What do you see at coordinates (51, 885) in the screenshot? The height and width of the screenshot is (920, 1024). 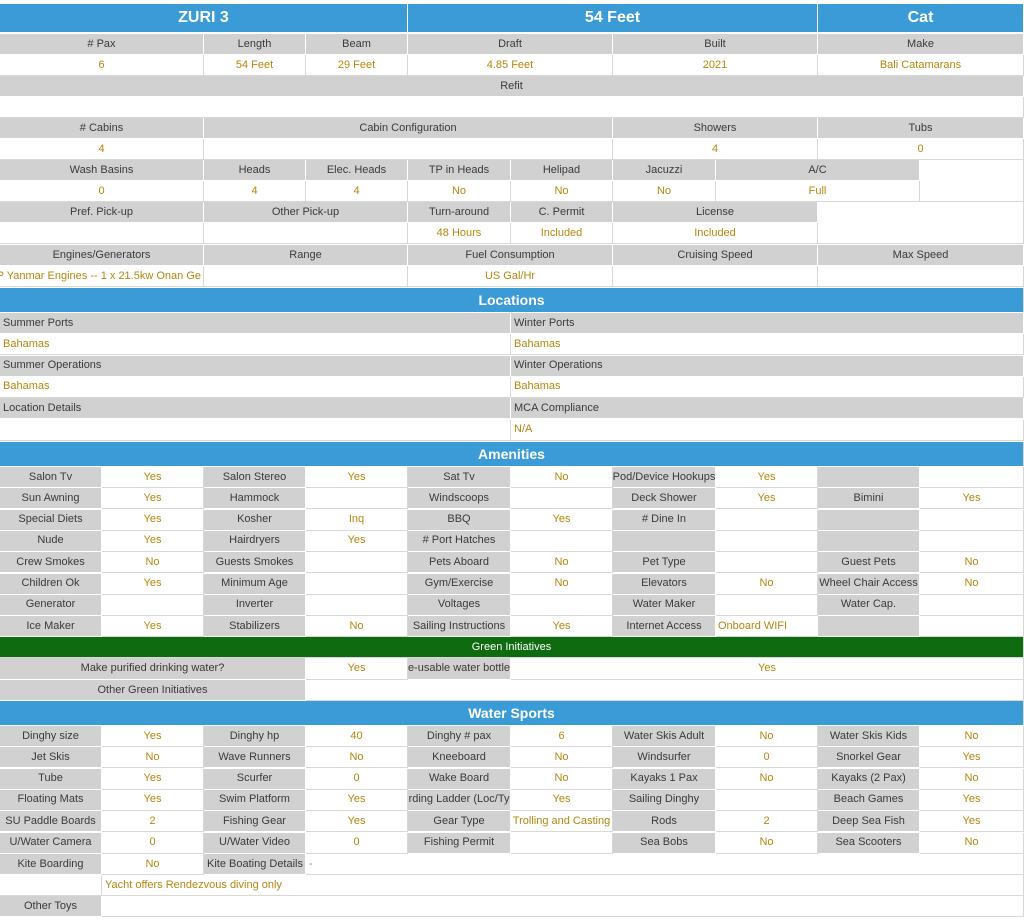 I see `note-spacer` at bounding box center [51, 885].